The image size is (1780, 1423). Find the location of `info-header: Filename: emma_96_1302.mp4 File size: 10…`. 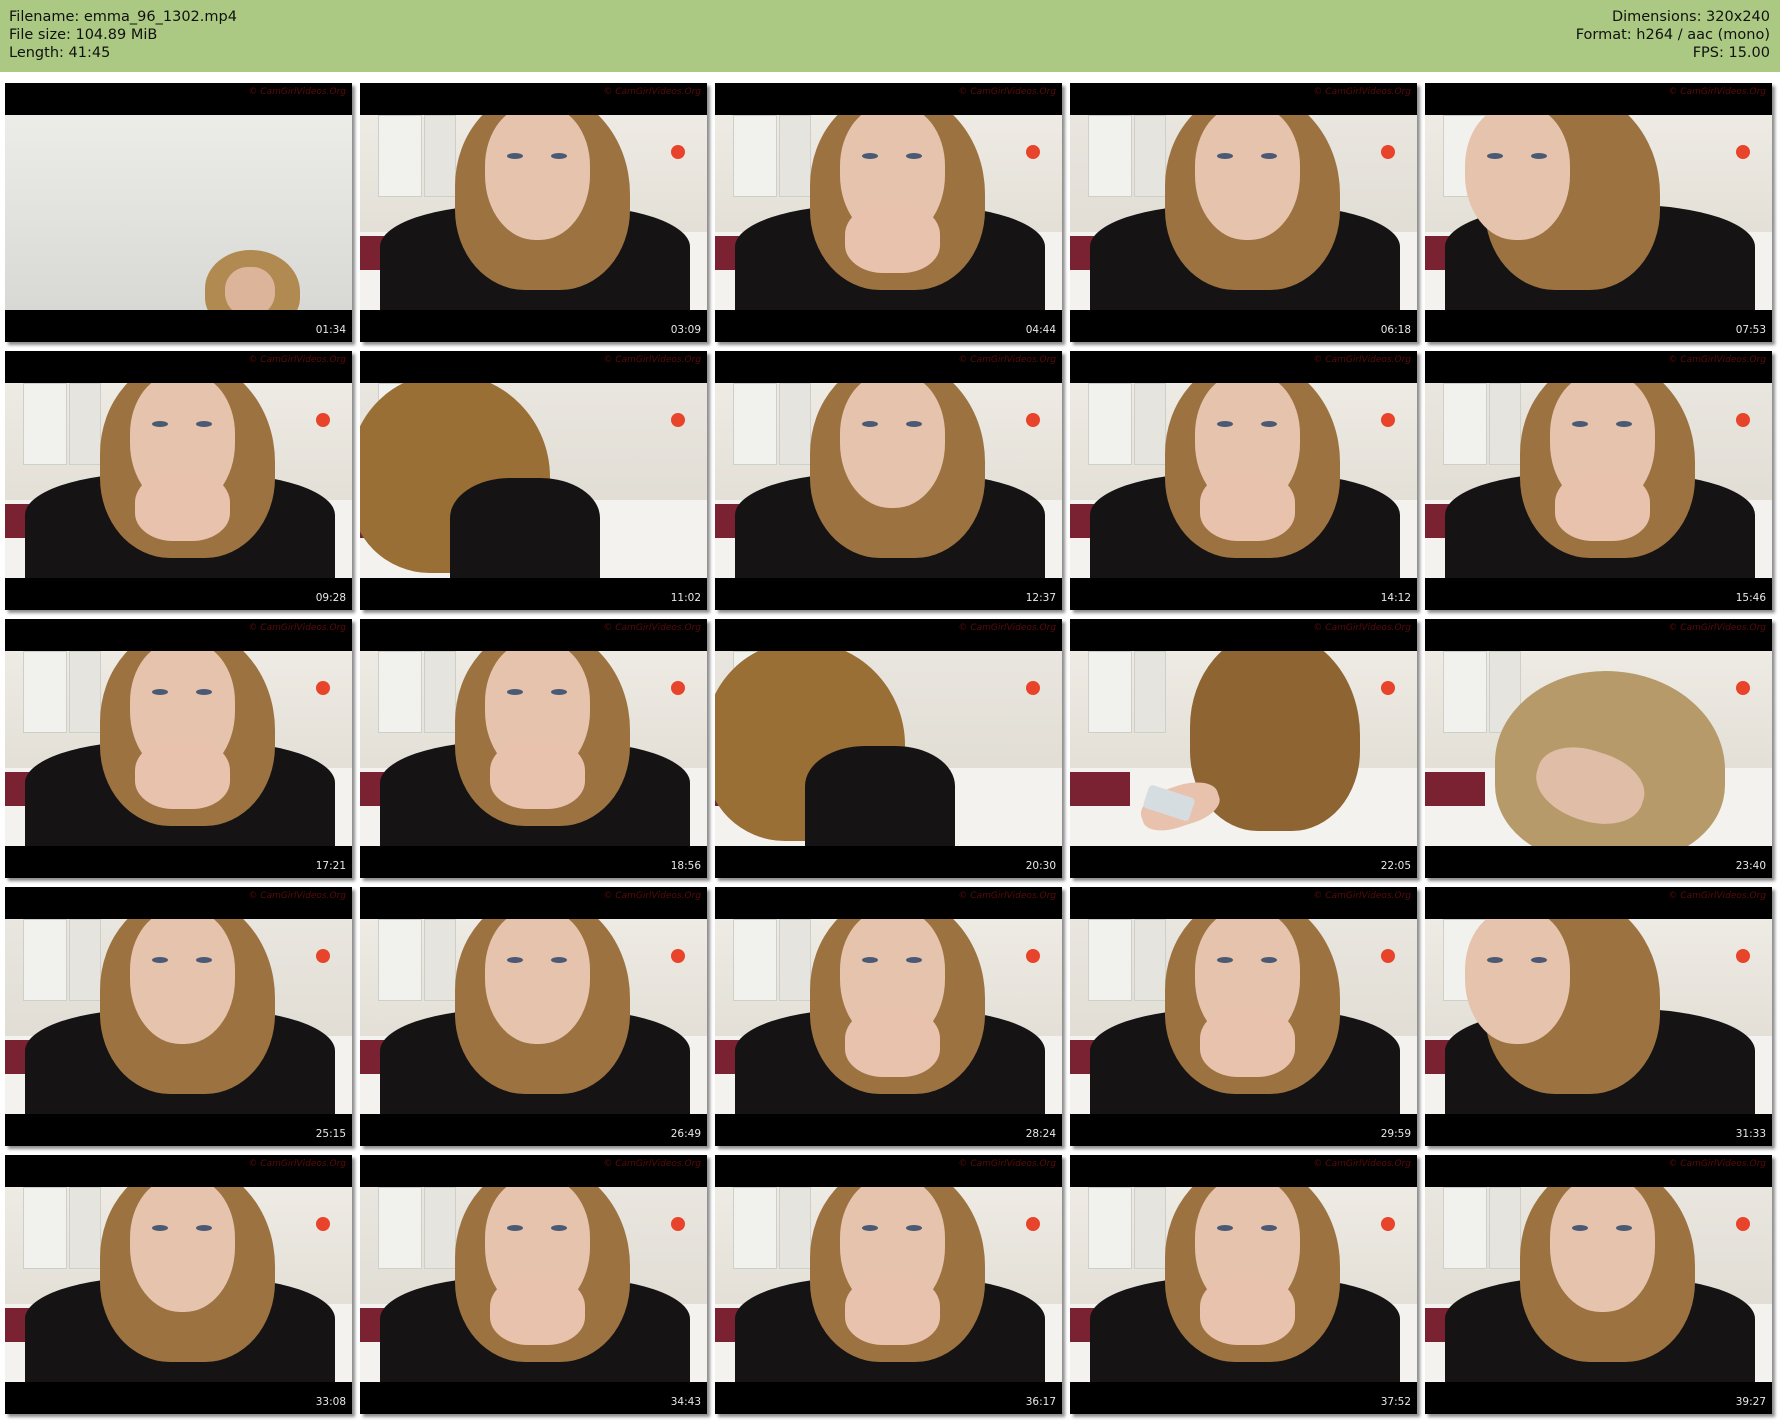

info-header: Filename: emma_96_1302.mp4 File size: 10… is located at coordinates (890, 36).